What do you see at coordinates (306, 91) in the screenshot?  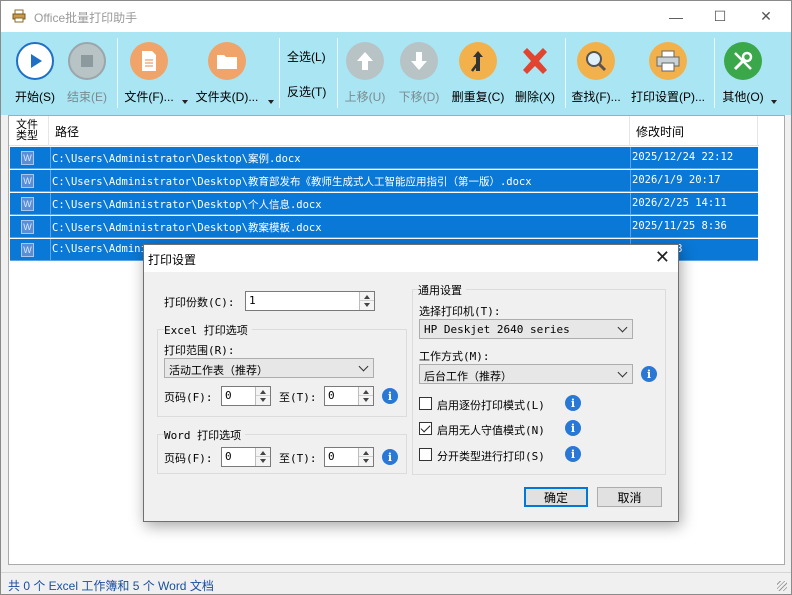 I see `invert-selection-button: 反选(T)` at bounding box center [306, 91].